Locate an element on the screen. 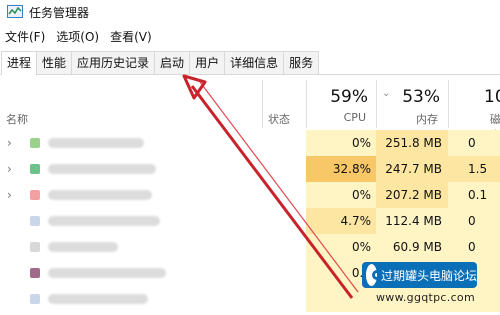 The width and height of the screenshot is (500, 315). watermark-url: www.ggqtpc.com is located at coordinates (425, 297).